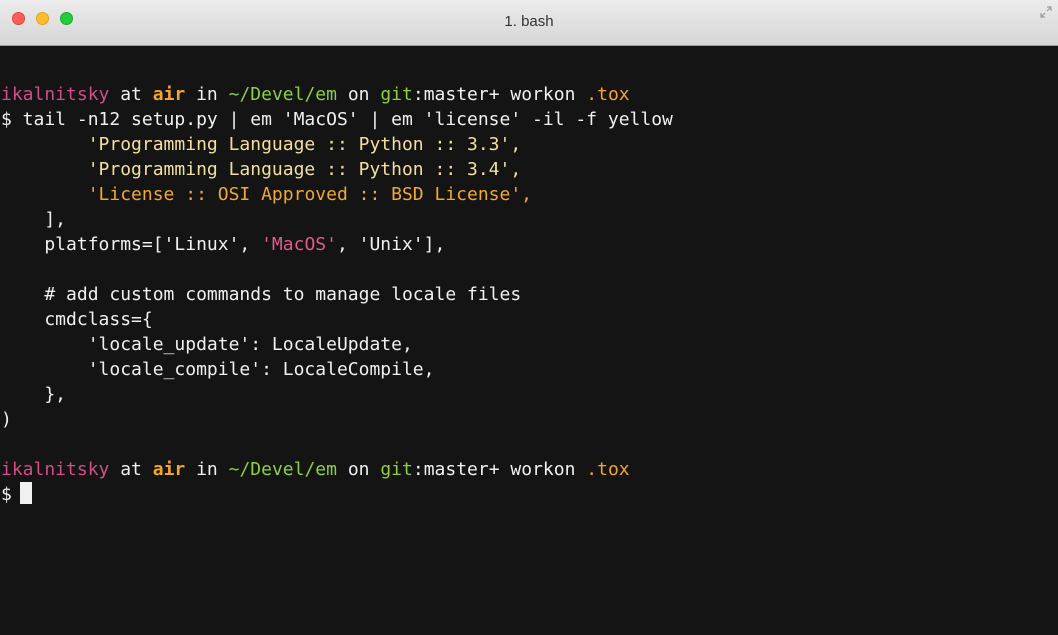  I want to click on output-line: ), so click(6, 419).